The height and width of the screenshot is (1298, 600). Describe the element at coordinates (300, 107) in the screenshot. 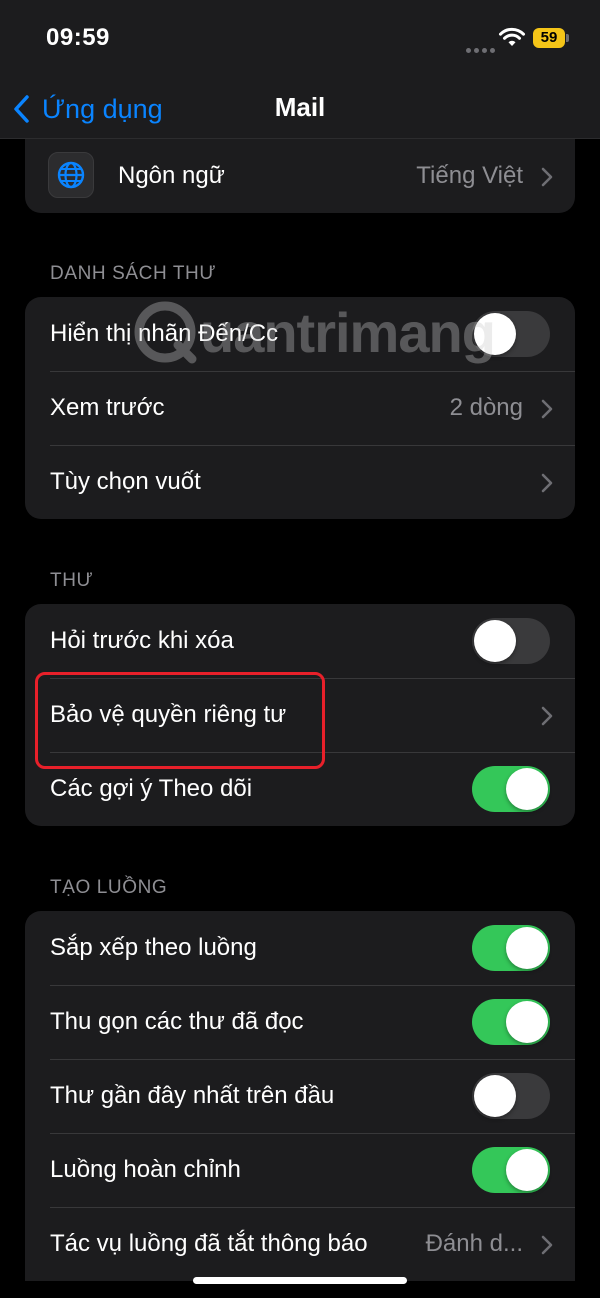

I see `page-title: Mail` at that location.